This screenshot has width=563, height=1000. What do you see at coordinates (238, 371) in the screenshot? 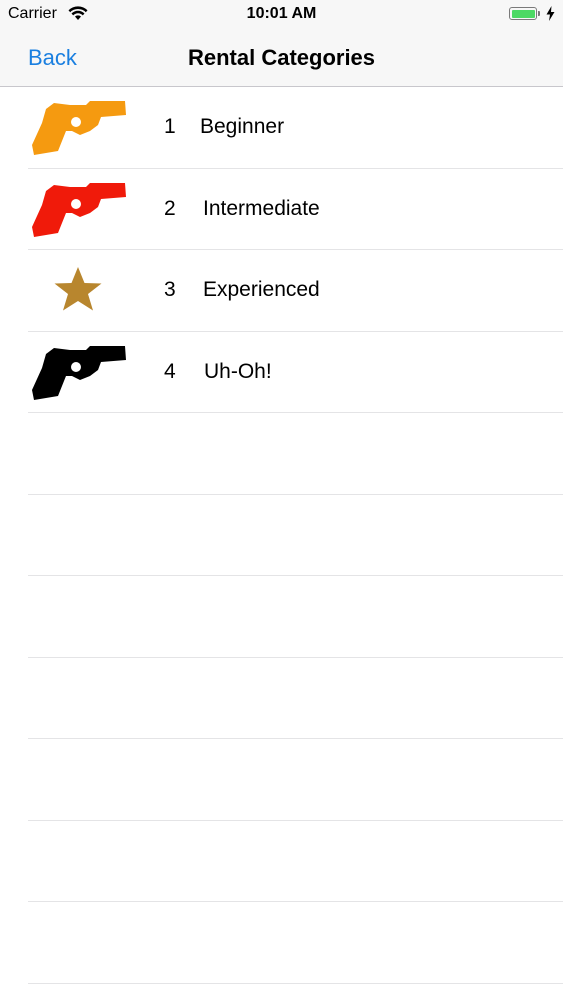
I see `category-label: Uh-Oh!` at bounding box center [238, 371].